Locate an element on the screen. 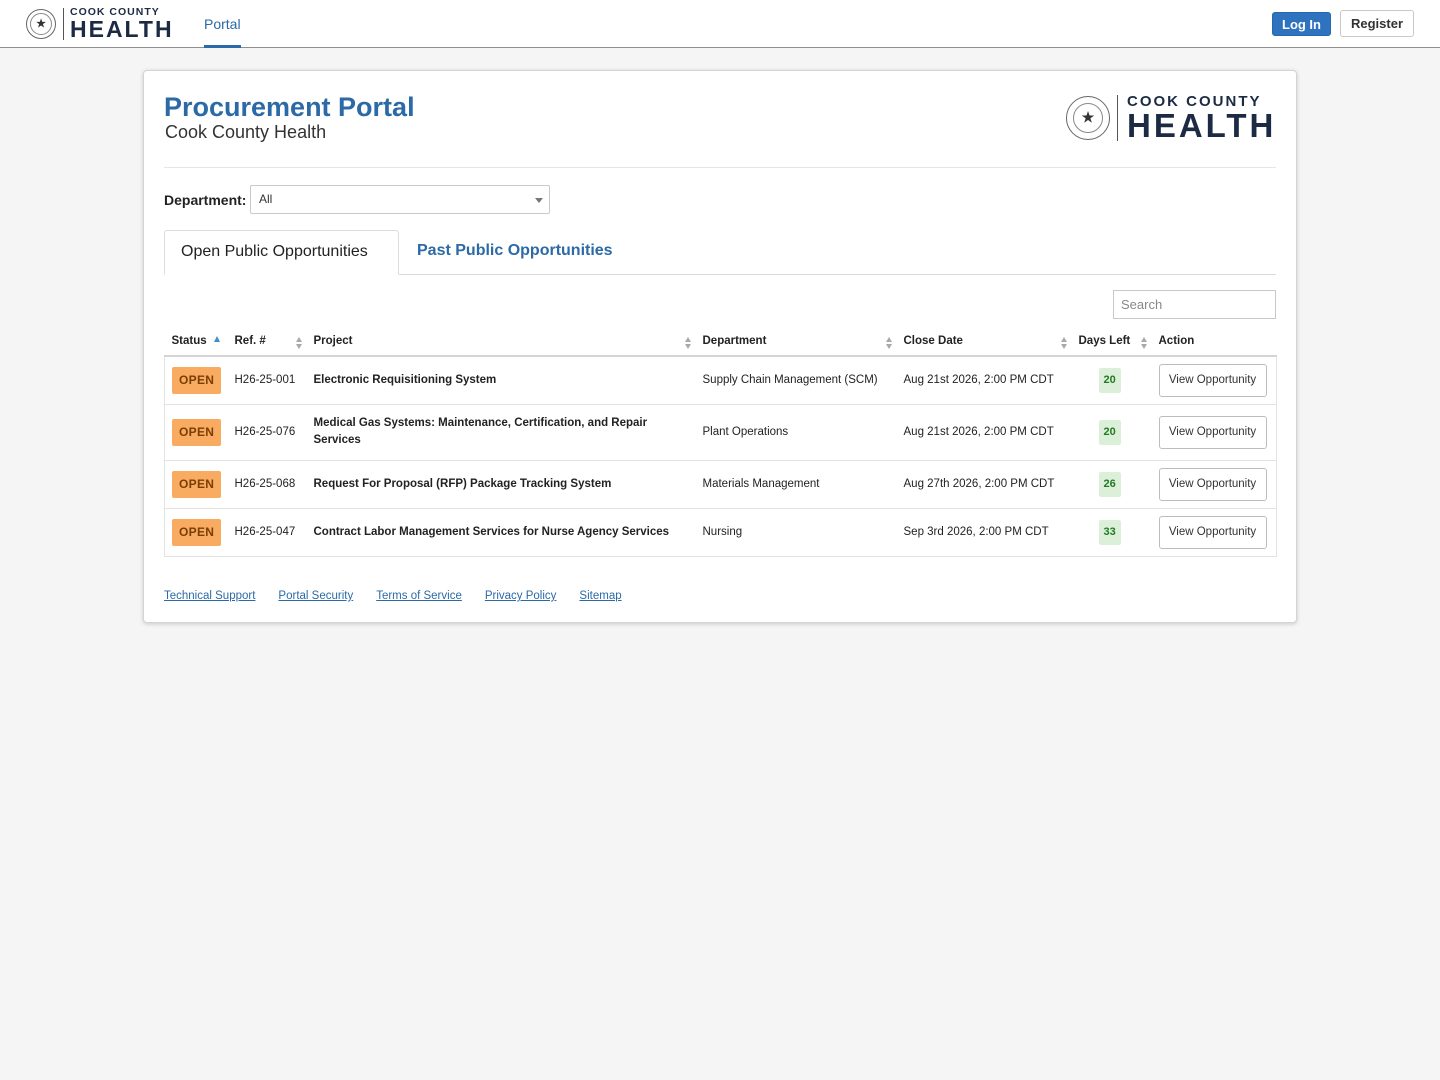  column-header-project: Project is located at coordinates (501, 342).